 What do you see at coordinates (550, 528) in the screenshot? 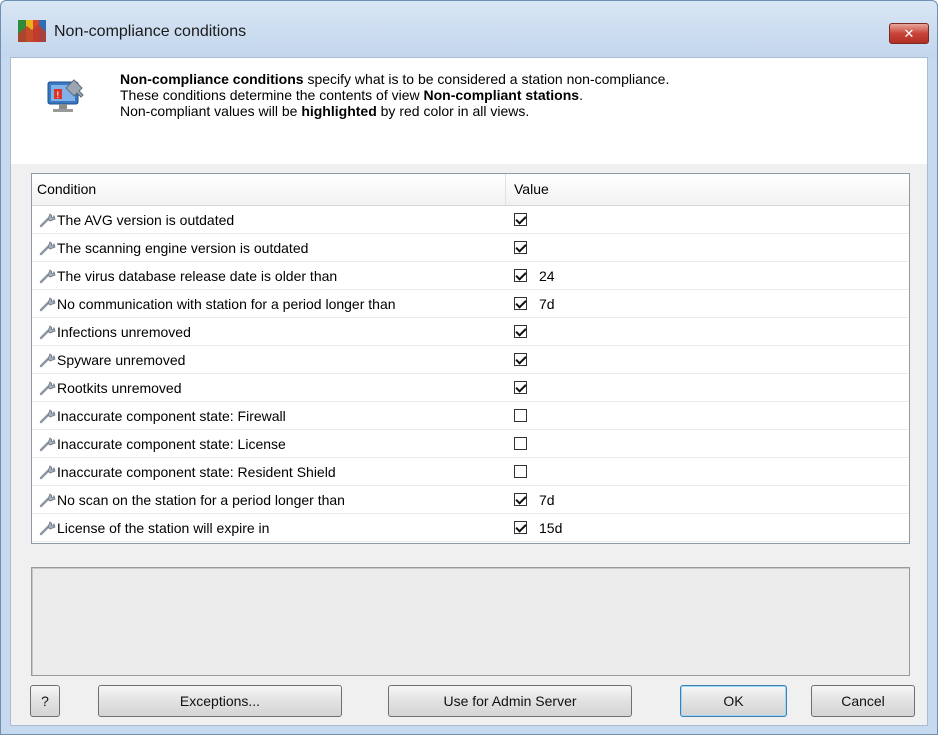
I see `condition-value: 15d` at bounding box center [550, 528].